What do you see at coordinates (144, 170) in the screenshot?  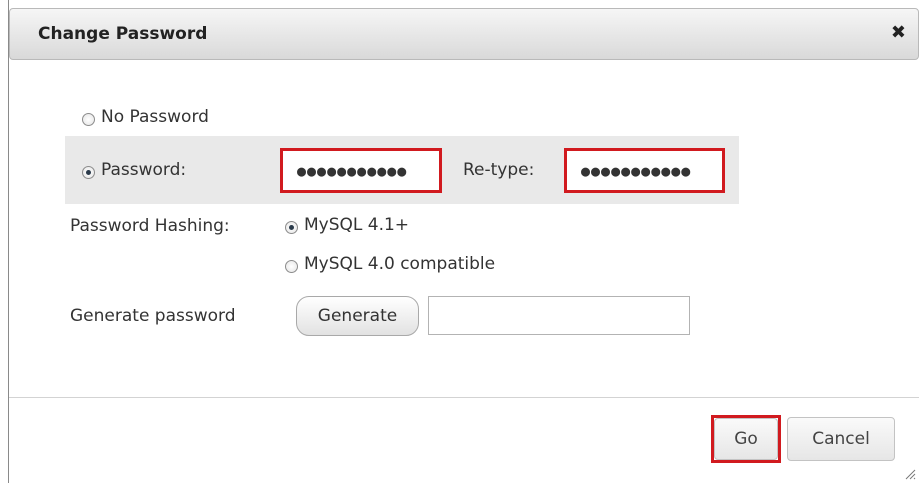 I see `password-label: Password:` at bounding box center [144, 170].